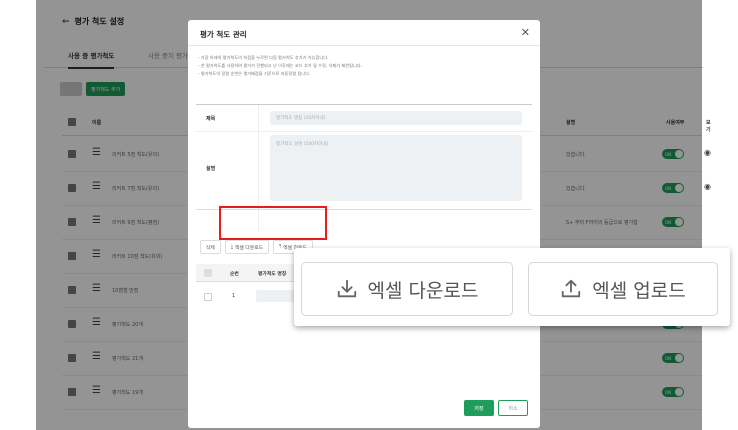 The image size is (738, 430). Describe the element at coordinates (211, 169) in the screenshot. I see `desc-label: 설명` at that location.